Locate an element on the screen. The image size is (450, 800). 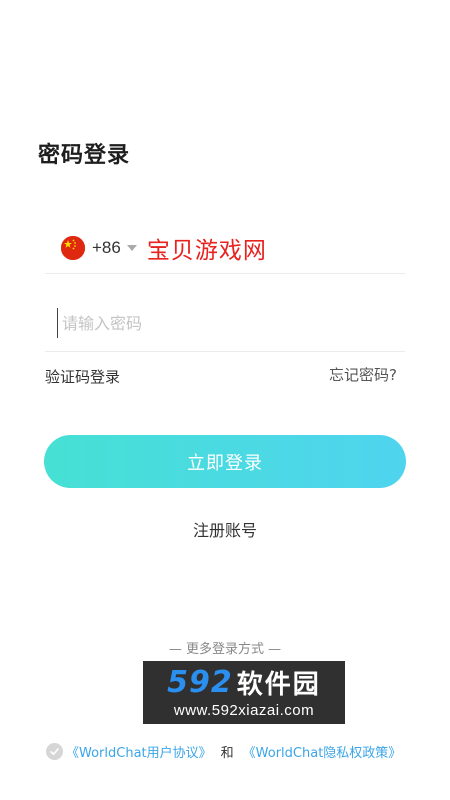
sms-login-link: 验证码登录 is located at coordinates (82, 376).